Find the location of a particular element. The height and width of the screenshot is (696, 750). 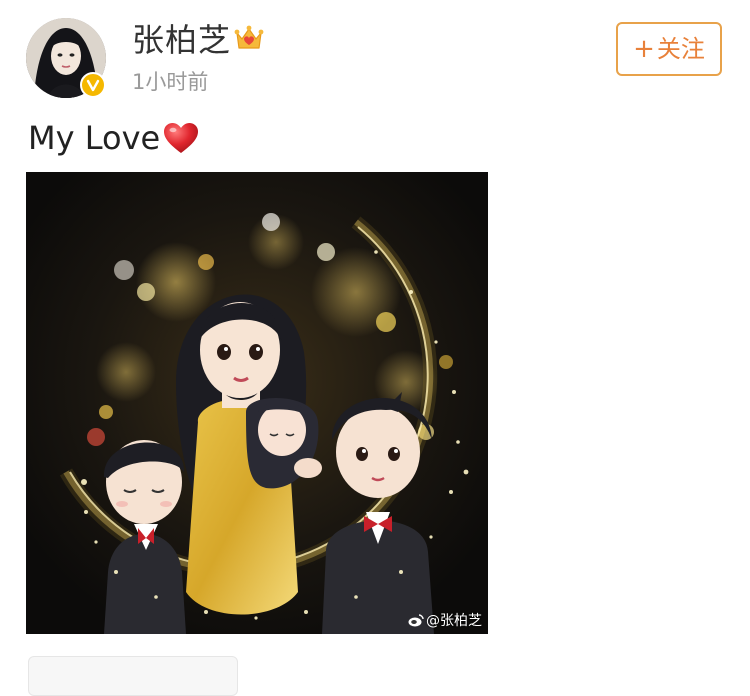

post-text: My Love is located at coordinates (114, 138).